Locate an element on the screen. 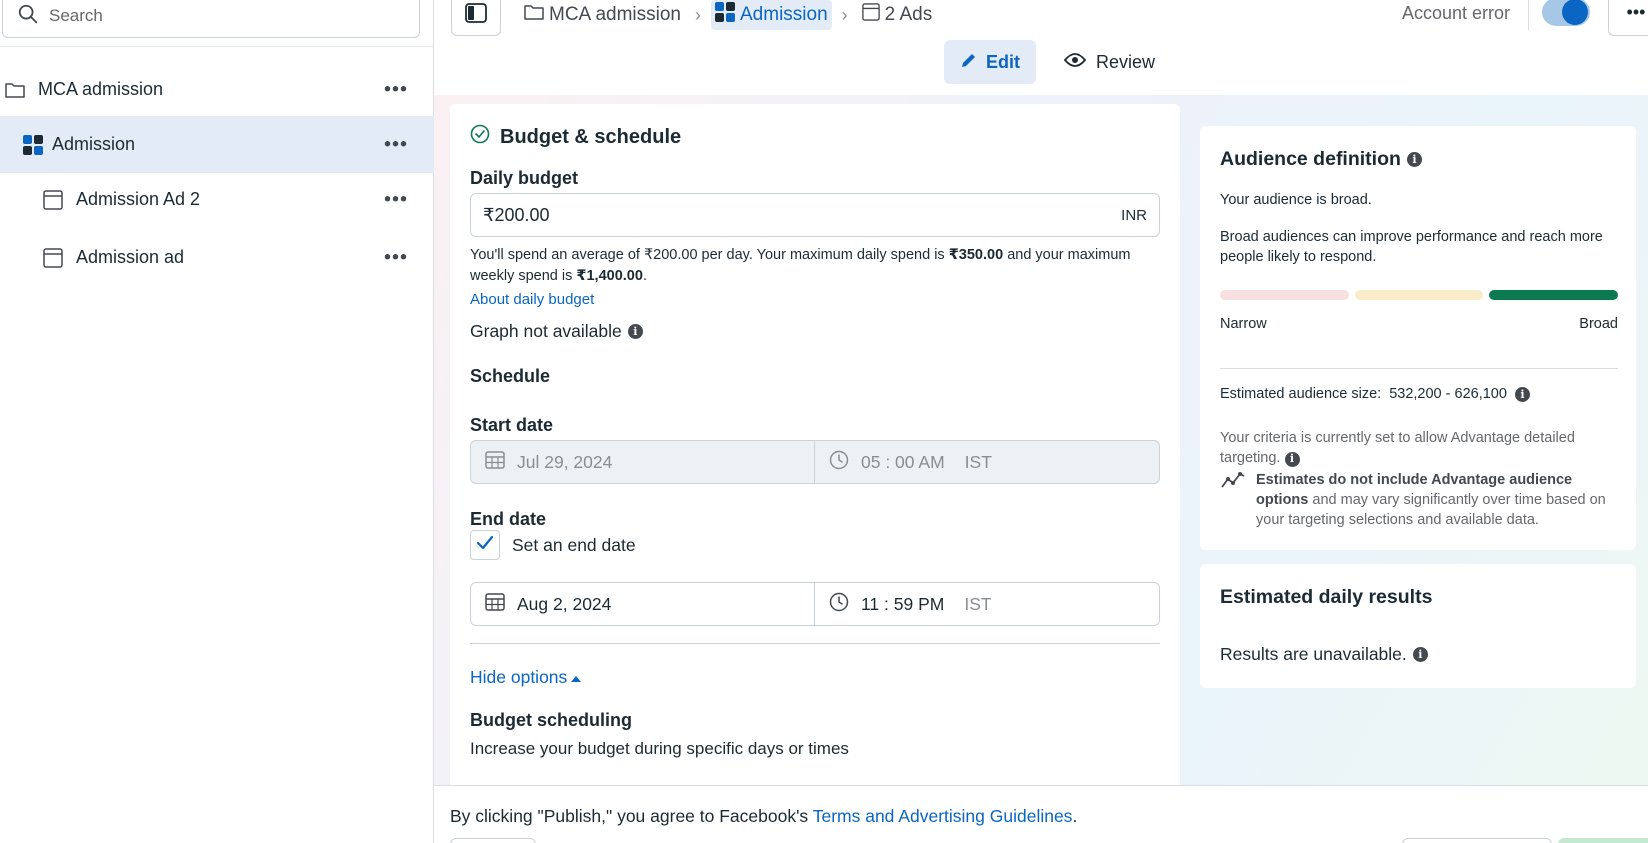  trend-icon is located at coordinates (1233, 500).